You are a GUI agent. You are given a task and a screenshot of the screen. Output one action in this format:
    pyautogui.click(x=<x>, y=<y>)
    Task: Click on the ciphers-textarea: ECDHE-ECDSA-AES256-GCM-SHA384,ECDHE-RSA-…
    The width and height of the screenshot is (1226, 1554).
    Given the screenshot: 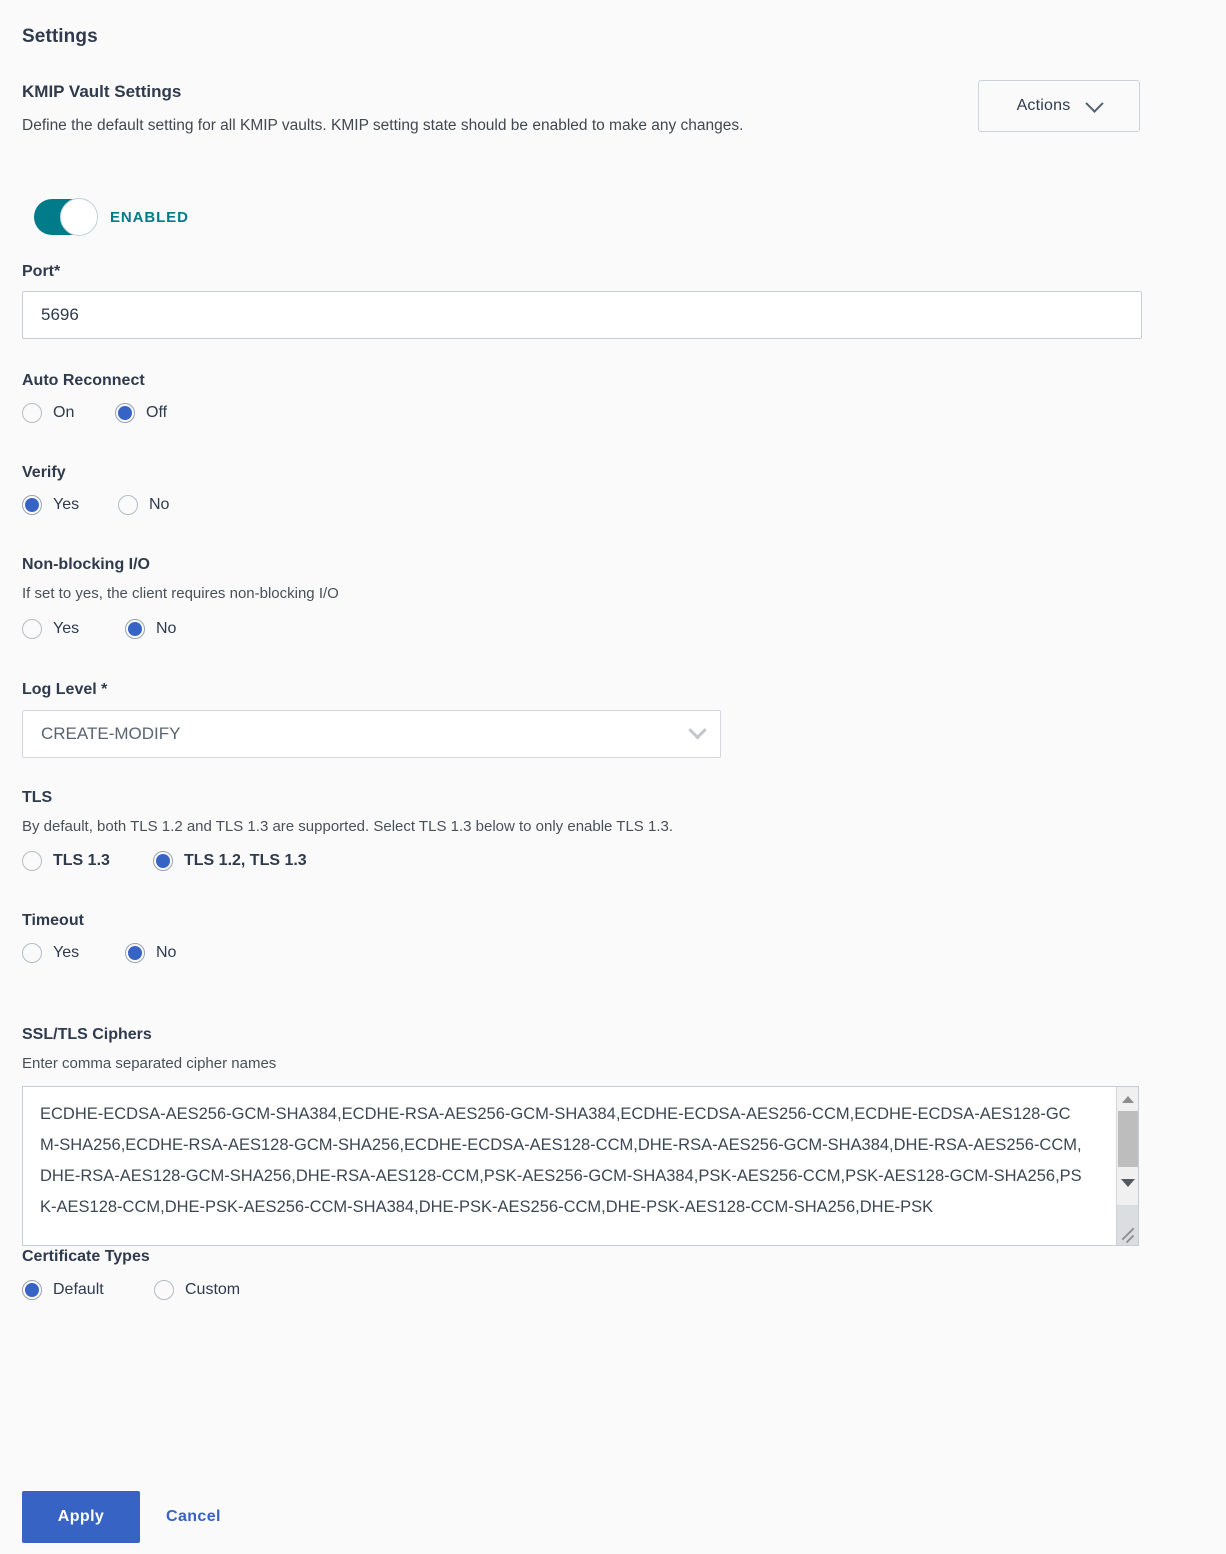 What is the action you would take?
    pyautogui.click(x=580, y=1166)
    